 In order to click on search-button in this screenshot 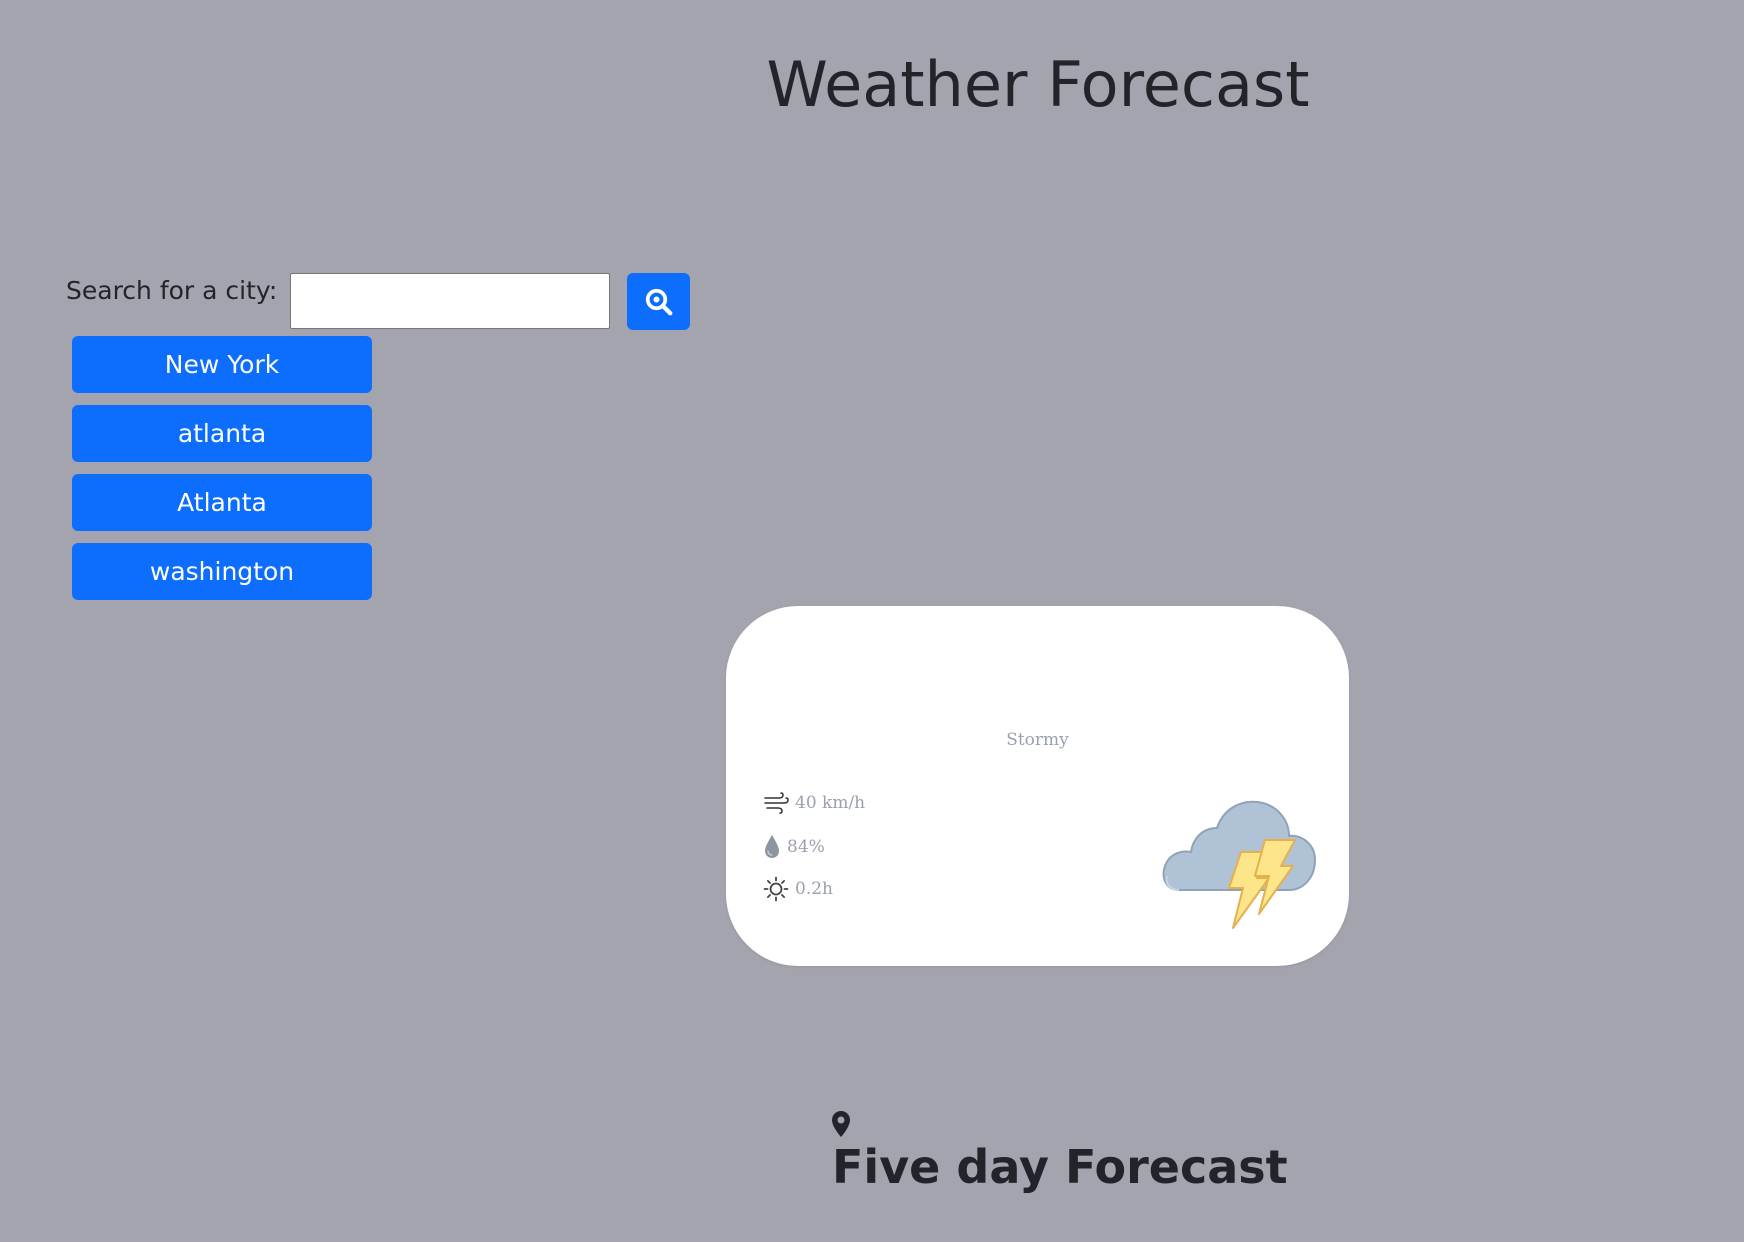, I will do `click(658, 301)`.